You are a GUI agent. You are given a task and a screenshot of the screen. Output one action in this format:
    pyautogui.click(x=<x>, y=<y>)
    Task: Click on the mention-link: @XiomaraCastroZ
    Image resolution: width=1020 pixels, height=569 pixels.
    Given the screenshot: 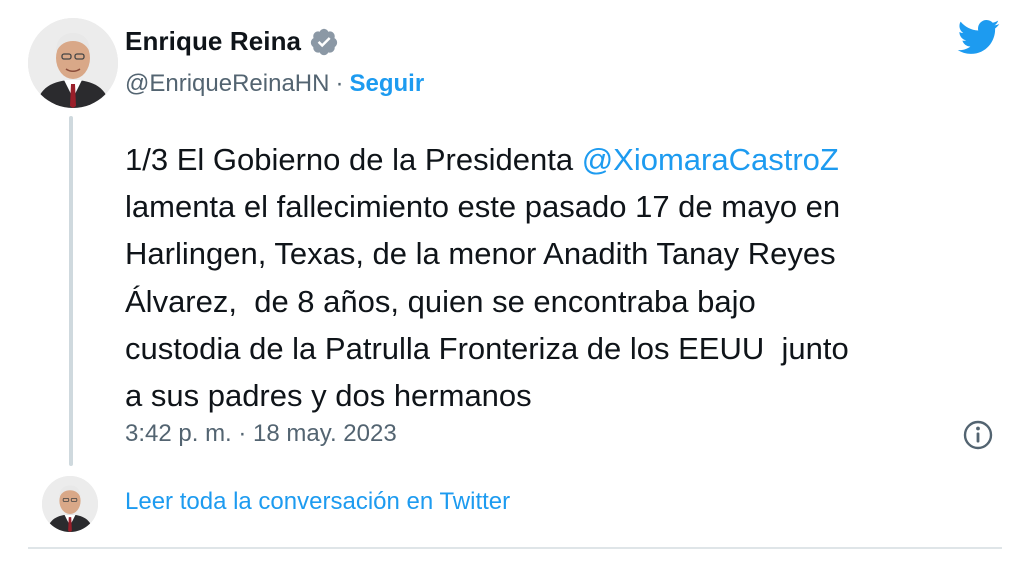 What is the action you would take?
    pyautogui.click(x=710, y=159)
    